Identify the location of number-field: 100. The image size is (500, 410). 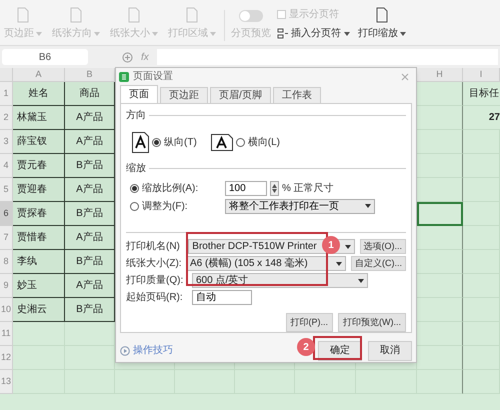
(246, 188).